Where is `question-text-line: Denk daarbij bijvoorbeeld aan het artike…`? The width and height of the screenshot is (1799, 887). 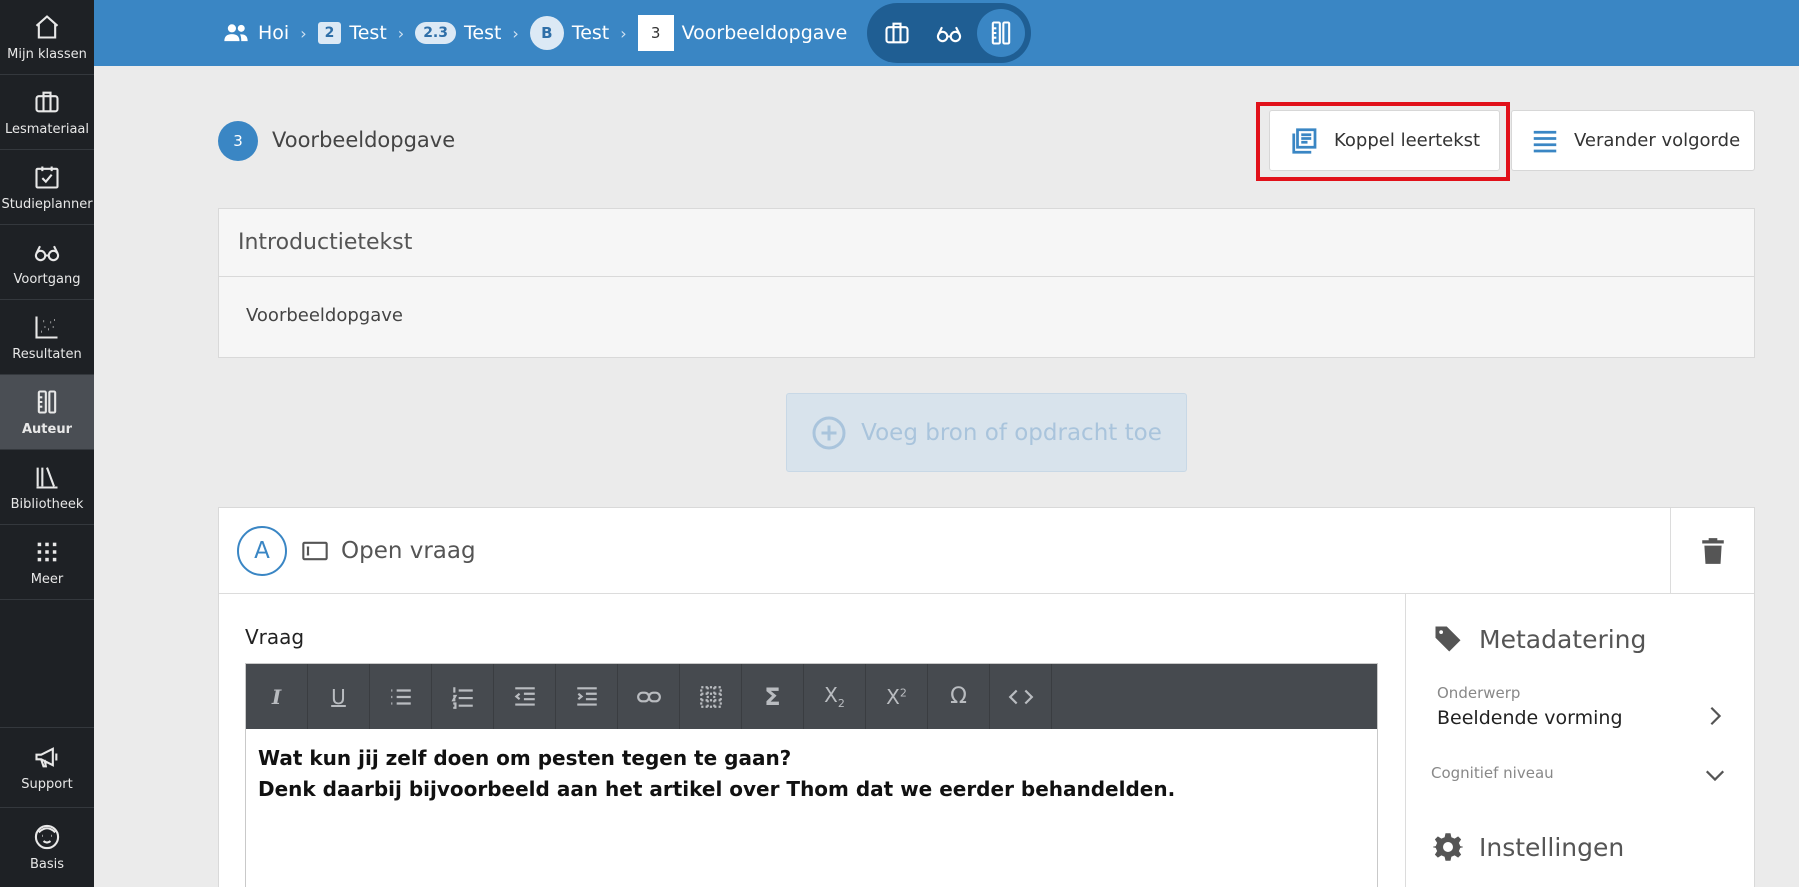 question-text-line: Denk daarbij bijvoorbeeld aan het artike… is located at coordinates (717, 789).